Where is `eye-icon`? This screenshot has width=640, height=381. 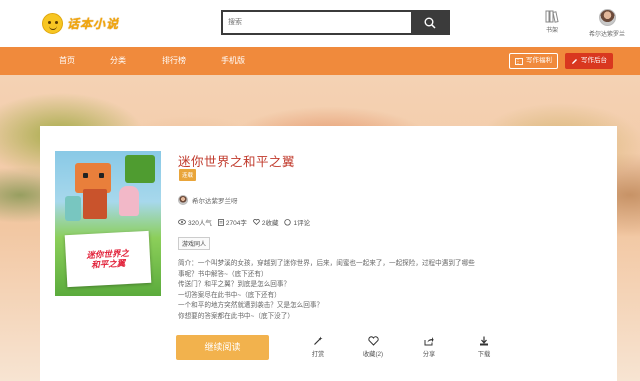
eye-icon is located at coordinates (182, 222).